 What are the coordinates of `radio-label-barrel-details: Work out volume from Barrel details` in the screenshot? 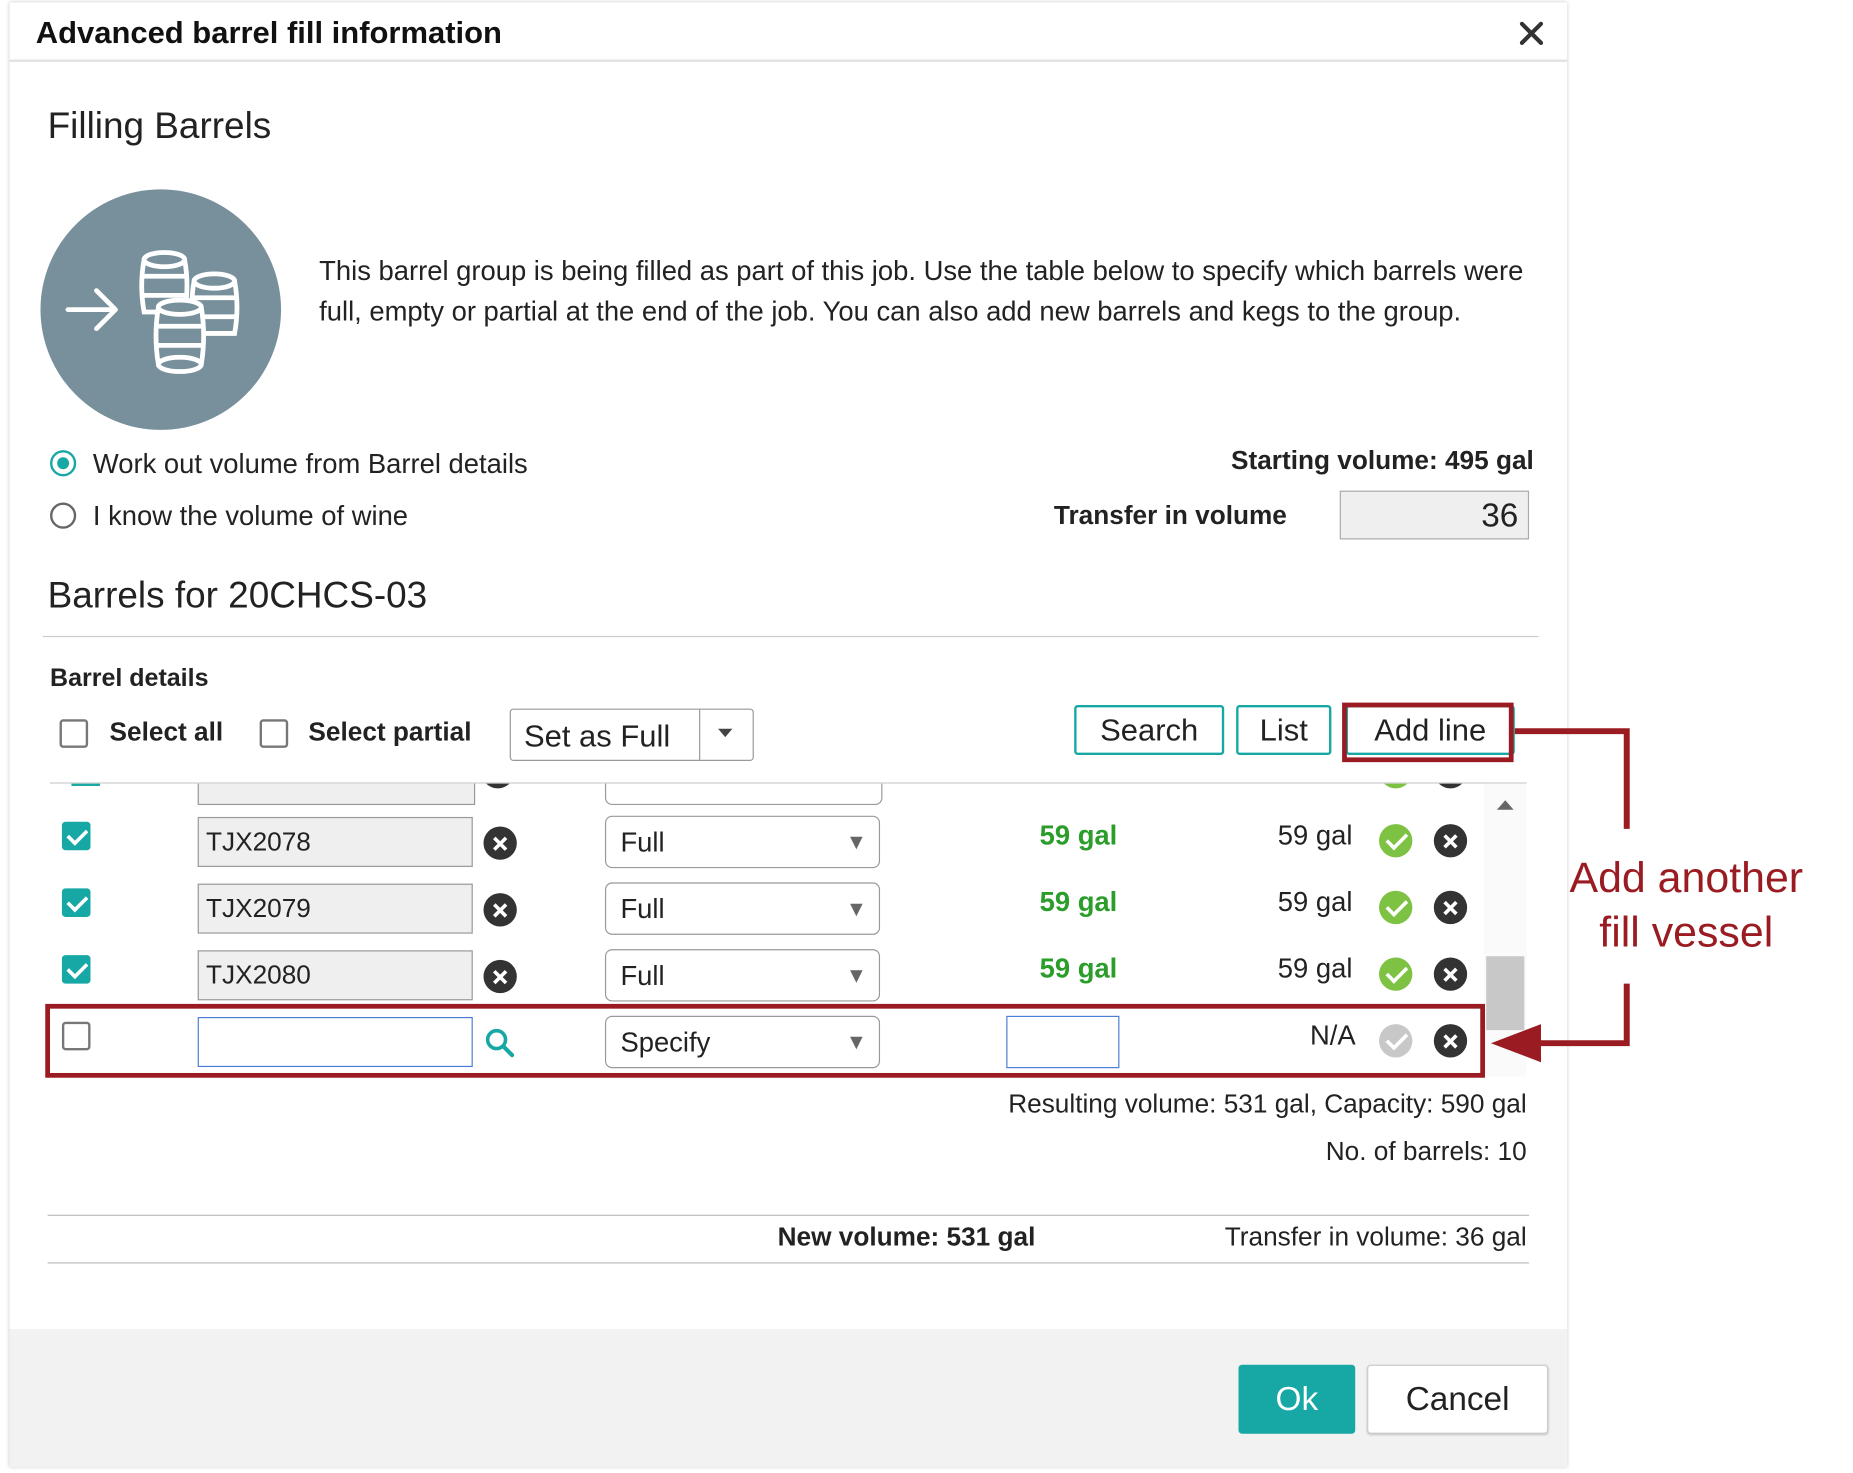 It's located at (310, 463).